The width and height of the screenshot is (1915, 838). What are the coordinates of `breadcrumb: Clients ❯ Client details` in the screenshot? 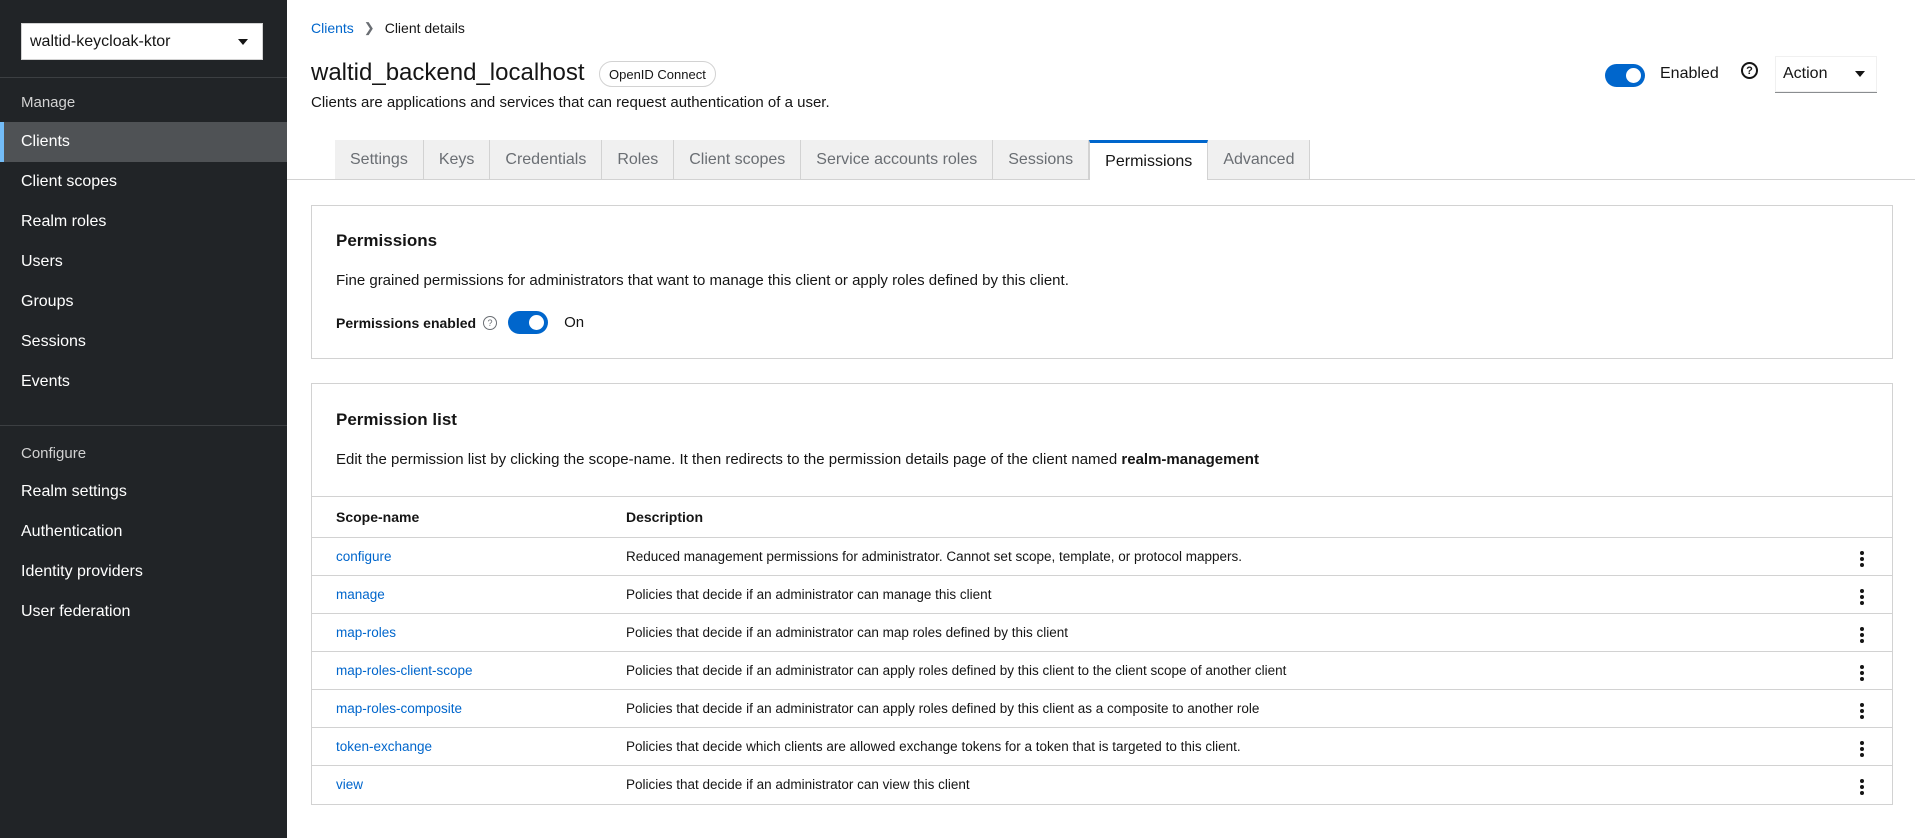 It's located at (388, 28).